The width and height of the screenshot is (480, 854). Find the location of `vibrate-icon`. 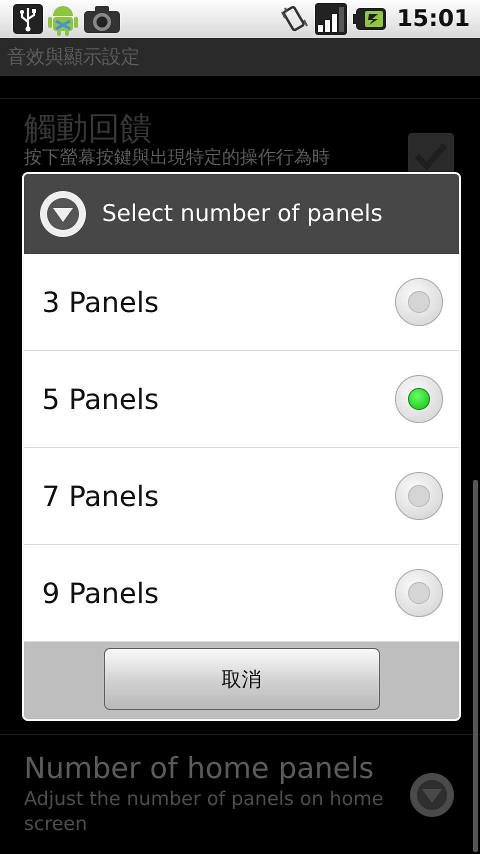

vibrate-icon is located at coordinates (293, 19).